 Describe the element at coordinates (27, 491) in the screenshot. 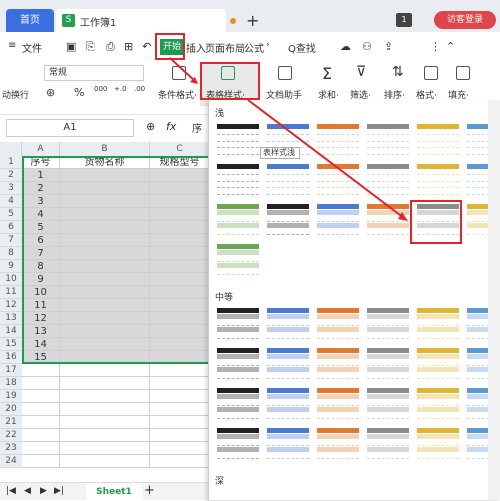

I see `prev-sheet-icon: ◀` at that location.